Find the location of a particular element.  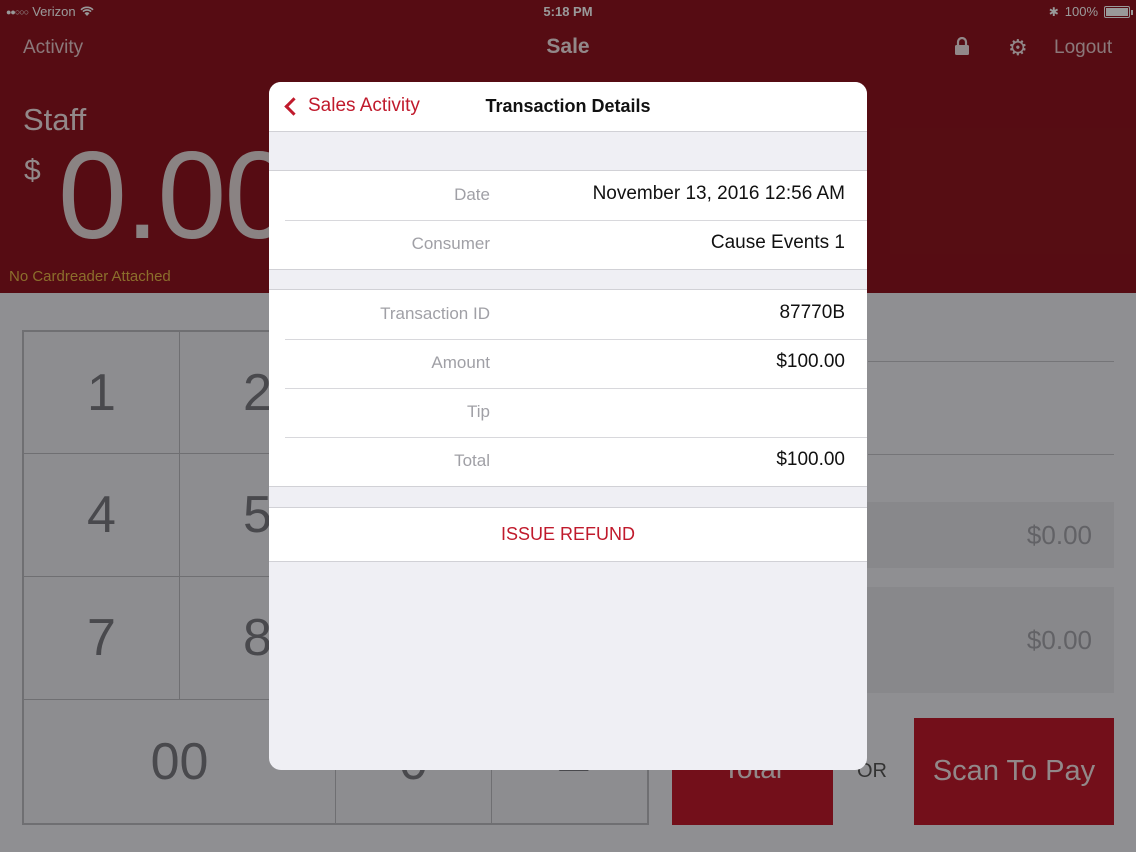

detail-row-tip: Tip is located at coordinates (568, 412).